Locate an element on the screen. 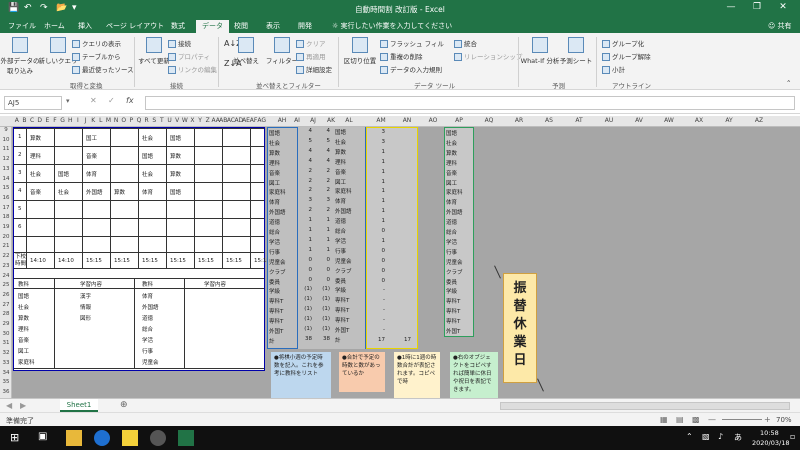 This screenshot has width=800, height=450. what-if-button: What-If 分析 is located at coordinates (540, 51).